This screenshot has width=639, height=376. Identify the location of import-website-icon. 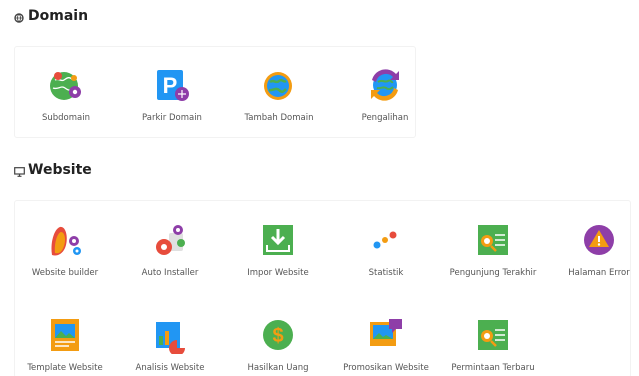
(278, 240).